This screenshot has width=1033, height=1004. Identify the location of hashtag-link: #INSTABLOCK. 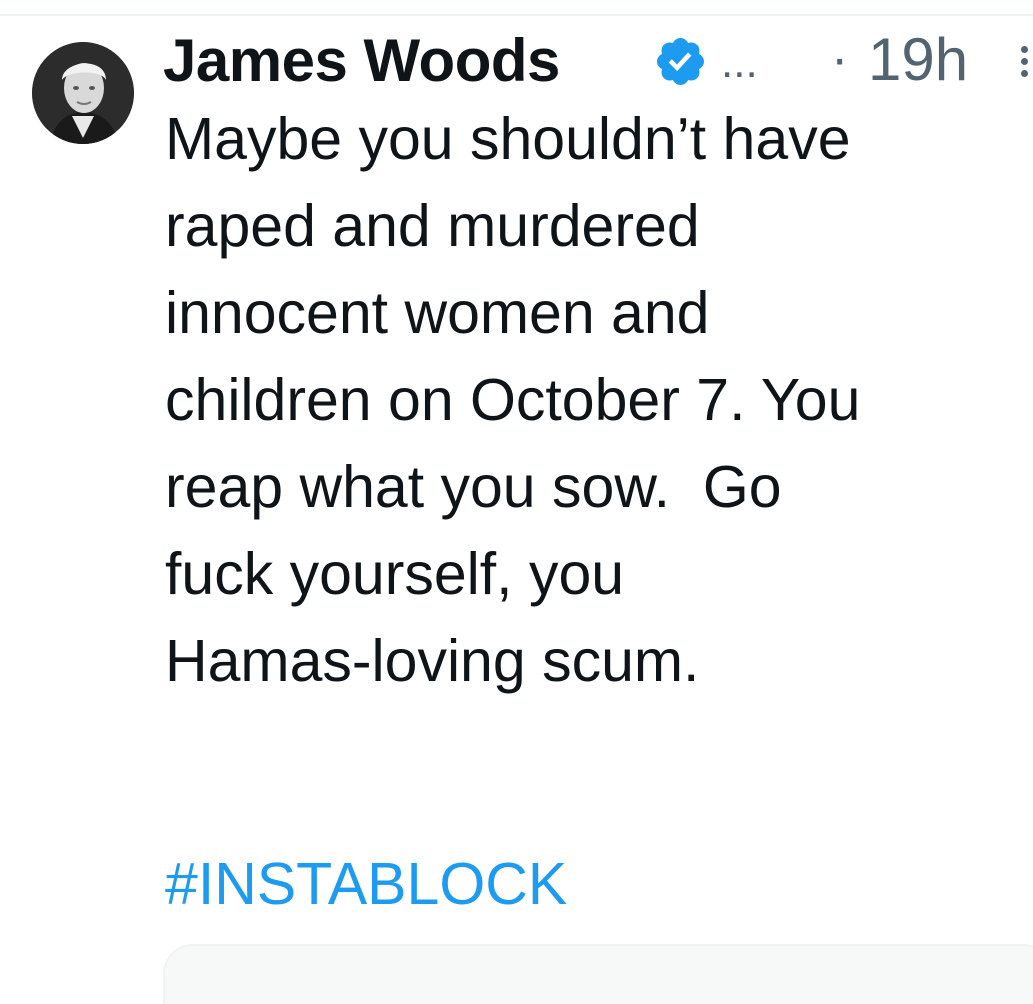
(366, 884).